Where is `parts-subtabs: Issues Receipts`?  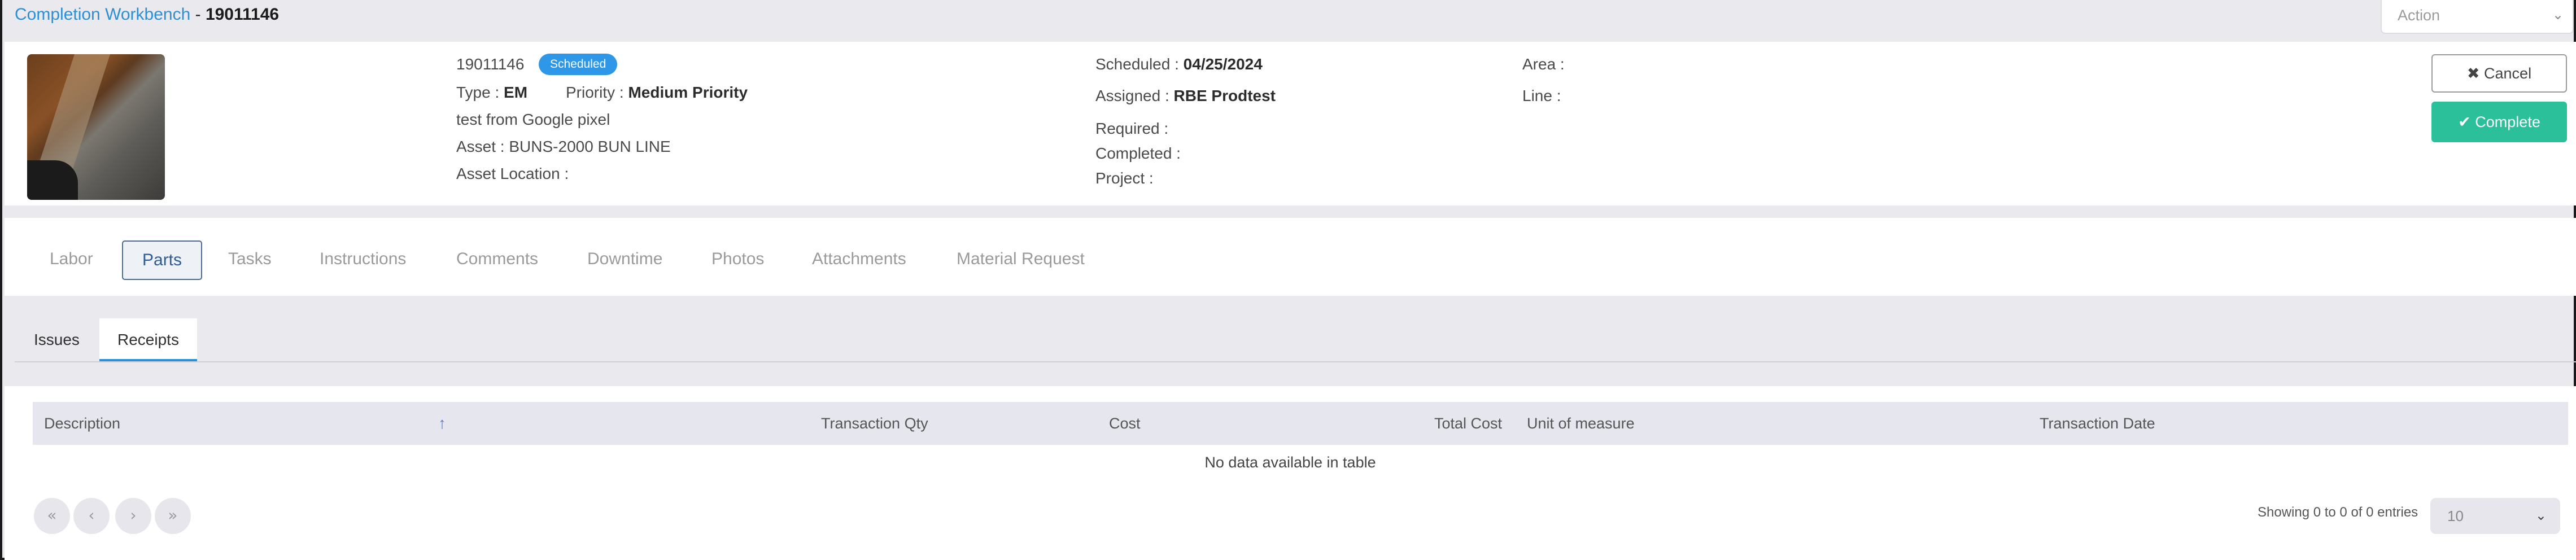 parts-subtabs: Issues Receipts is located at coordinates (1291, 340).